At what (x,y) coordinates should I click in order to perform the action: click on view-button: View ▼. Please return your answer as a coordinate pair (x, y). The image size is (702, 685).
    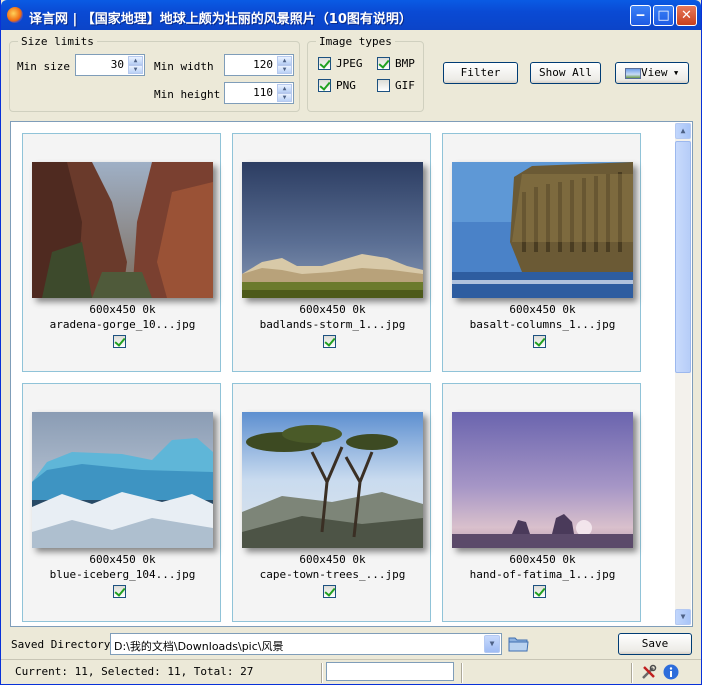
    Looking at the image, I should click on (652, 73).